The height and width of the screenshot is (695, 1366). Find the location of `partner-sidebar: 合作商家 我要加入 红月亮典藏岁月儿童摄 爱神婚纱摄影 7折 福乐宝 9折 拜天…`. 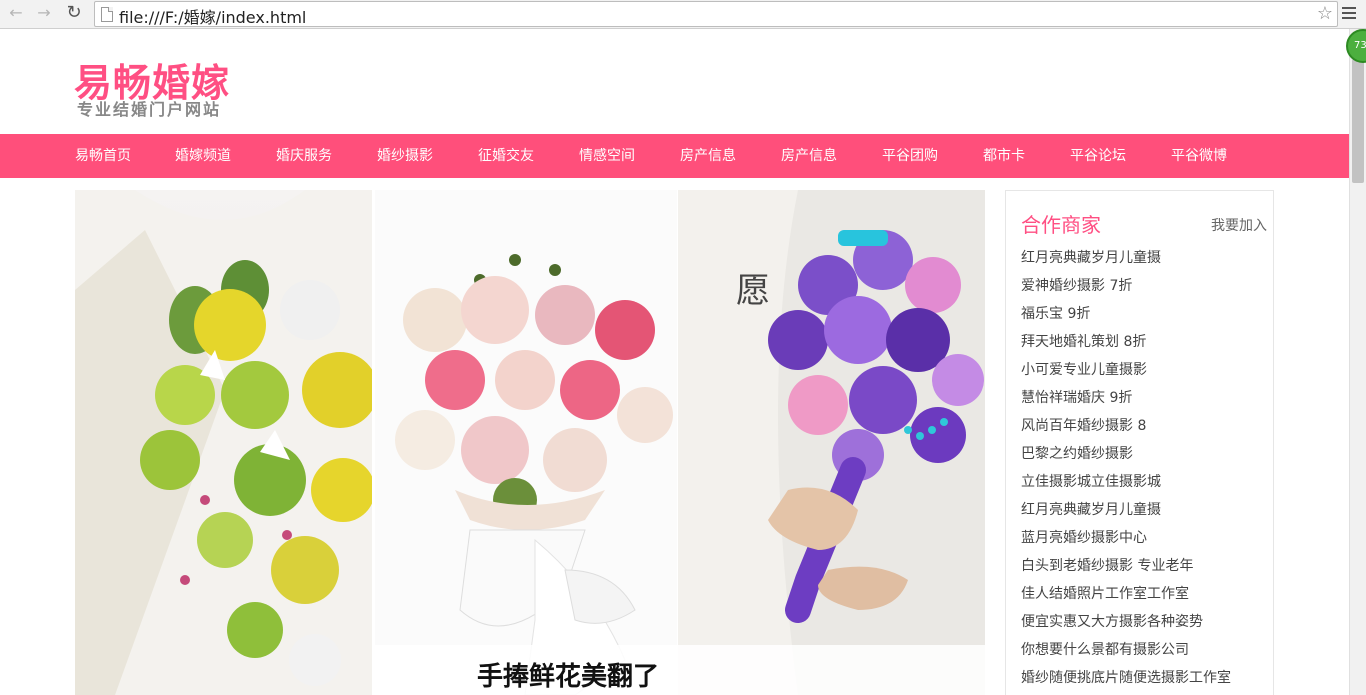

partner-sidebar: 合作商家 我要加入 红月亮典藏岁月儿童摄 爱神婚纱摄影 7折 福乐宝 9折 拜天… is located at coordinates (1139, 442).